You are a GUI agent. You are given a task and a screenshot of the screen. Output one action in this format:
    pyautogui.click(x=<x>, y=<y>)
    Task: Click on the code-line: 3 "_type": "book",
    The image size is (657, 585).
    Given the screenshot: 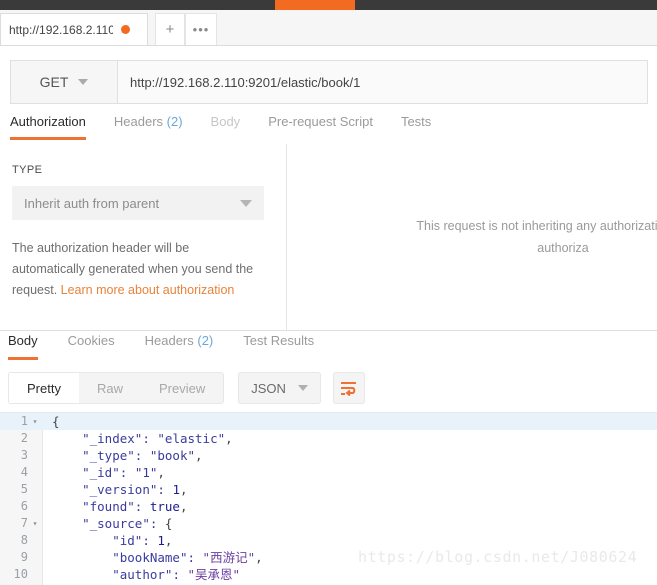 What is the action you would take?
    pyautogui.click(x=328, y=455)
    